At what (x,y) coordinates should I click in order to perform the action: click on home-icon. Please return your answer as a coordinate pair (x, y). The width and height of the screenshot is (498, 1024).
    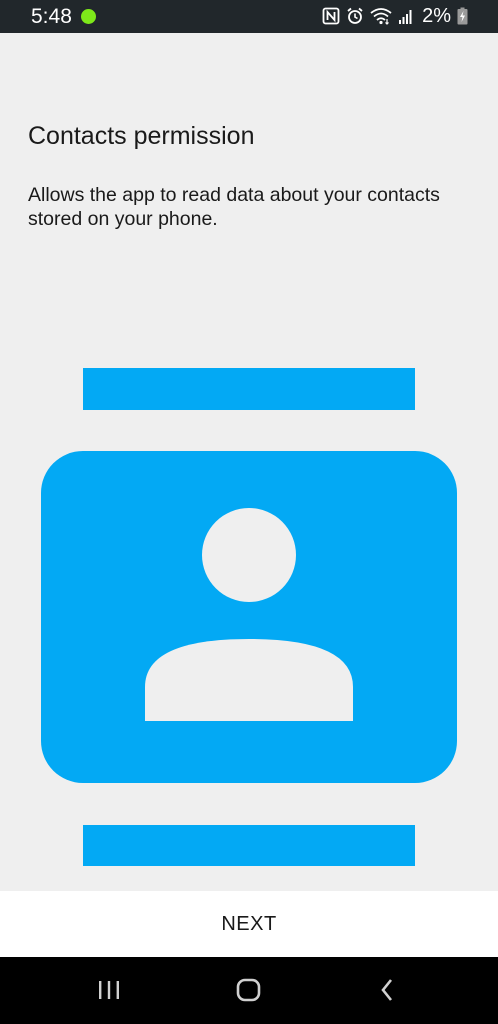
    Looking at the image, I should click on (248, 990).